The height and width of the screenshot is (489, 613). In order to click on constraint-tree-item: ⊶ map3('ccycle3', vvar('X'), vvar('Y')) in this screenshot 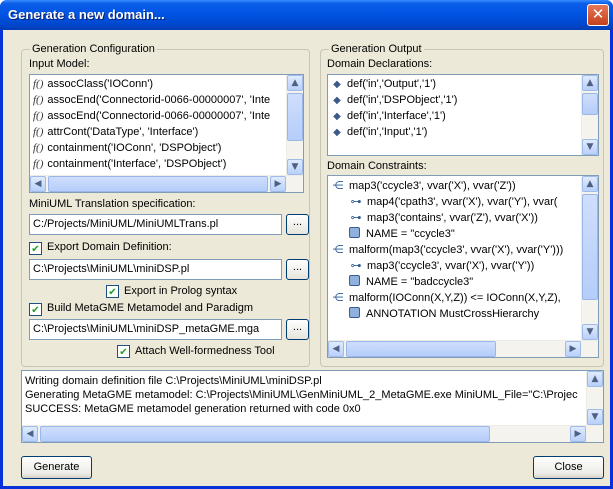, I will do `click(455, 266)`.